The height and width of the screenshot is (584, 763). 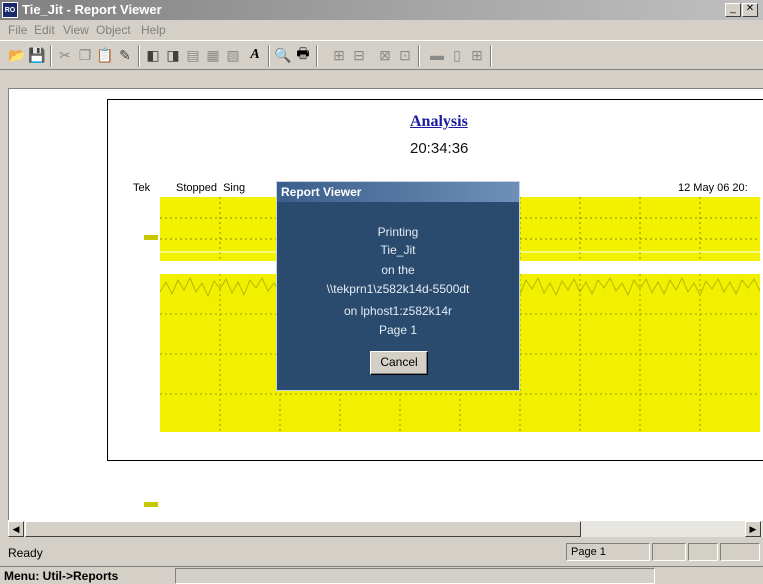 What do you see at coordinates (211, 188) in the screenshot?
I see `scope-state: Stopped Sing` at bounding box center [211, 188].